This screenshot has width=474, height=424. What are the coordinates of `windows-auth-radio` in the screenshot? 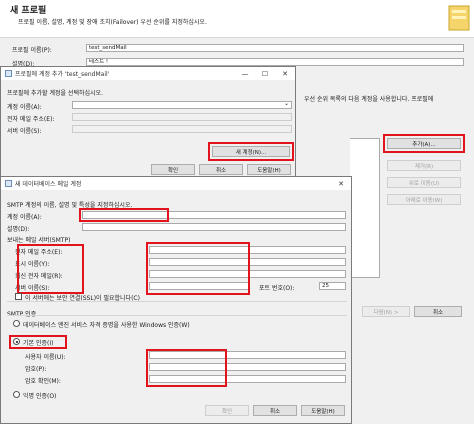 It's located at (16, 323).